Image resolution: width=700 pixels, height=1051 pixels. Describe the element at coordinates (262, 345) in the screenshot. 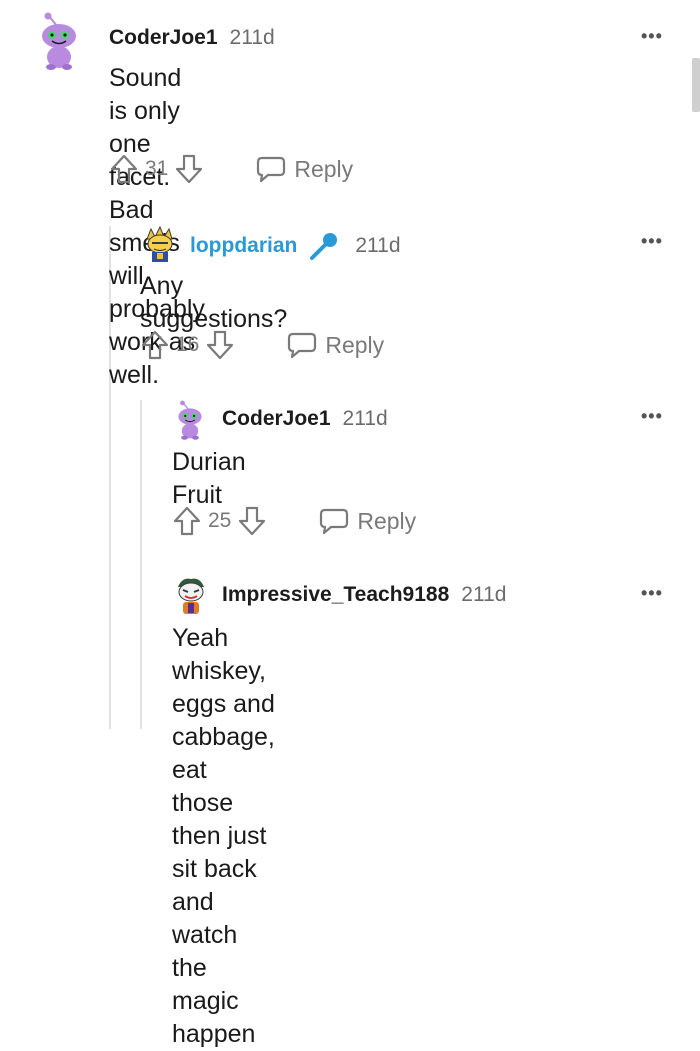

I see `comment-actions: 16 Reply` at that location.